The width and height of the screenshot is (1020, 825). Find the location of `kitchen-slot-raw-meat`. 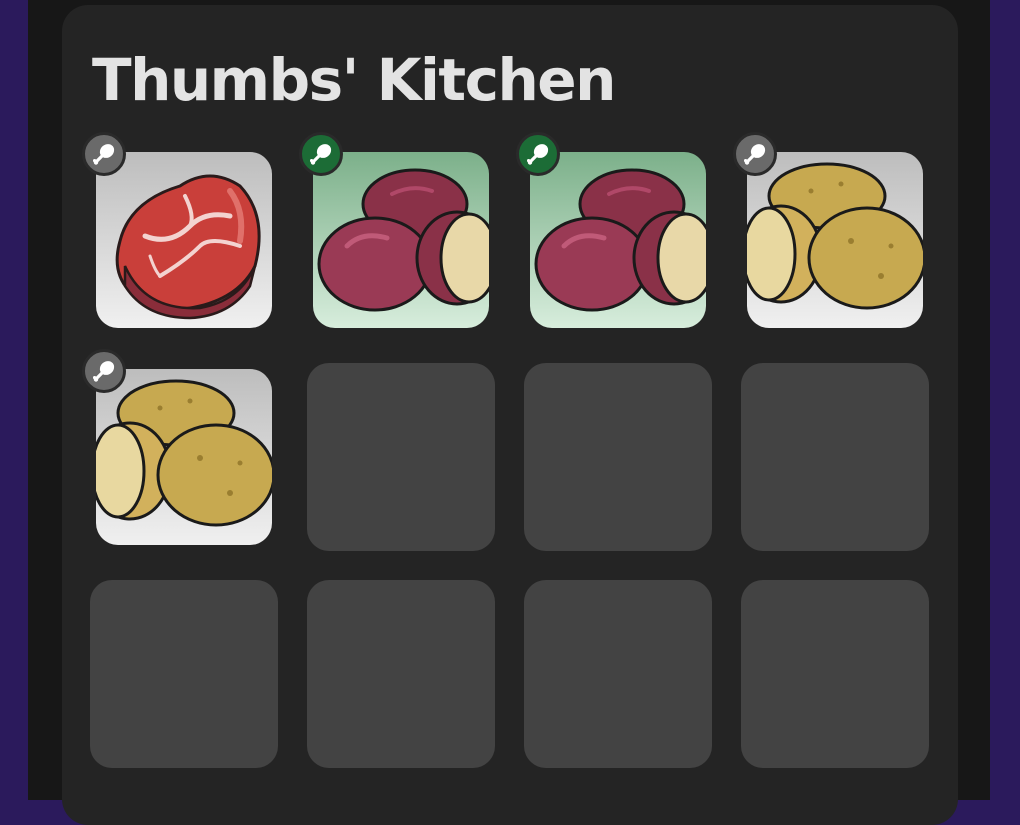

kitchen-slot-raw-meat is located at coordinates (180, 233).